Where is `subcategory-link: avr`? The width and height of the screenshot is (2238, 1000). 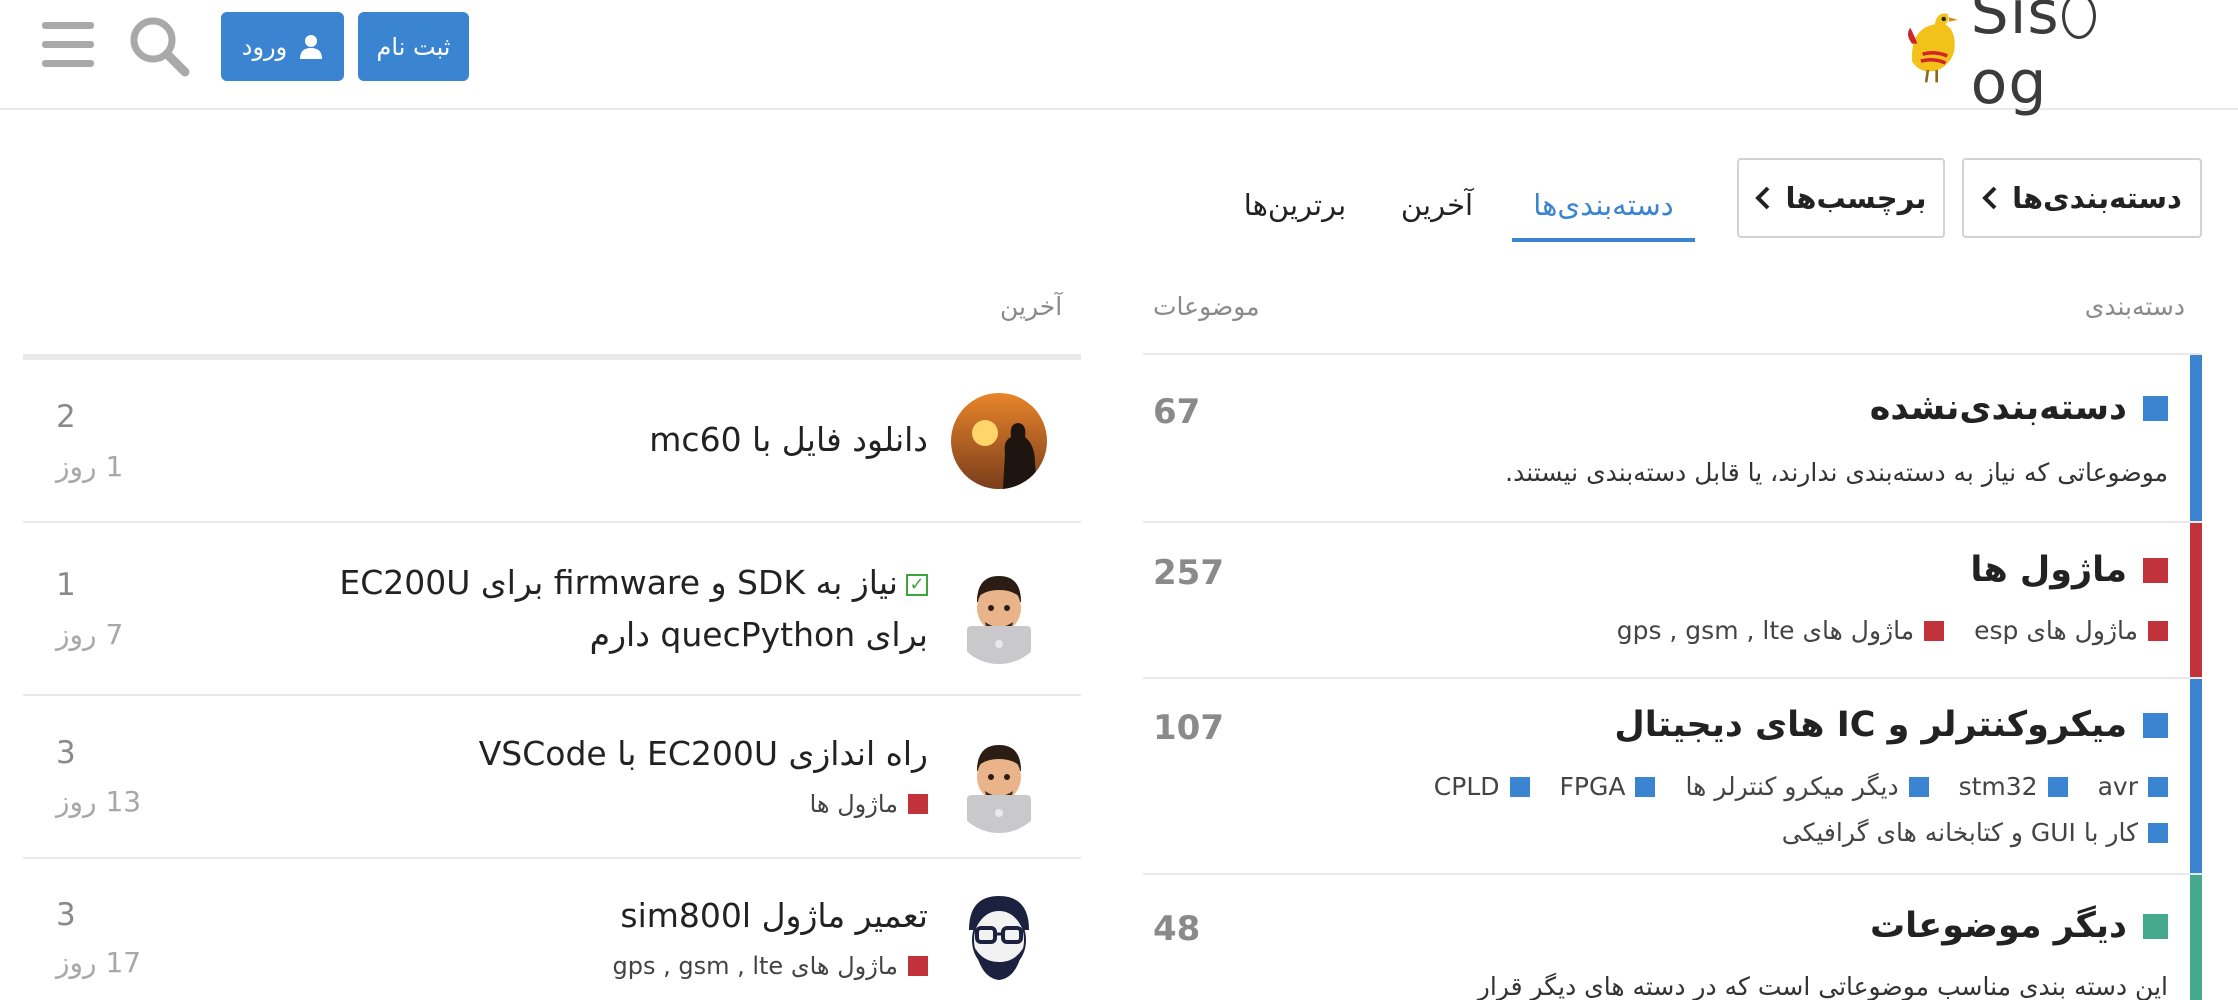
subcategory-link: avr is located at coordinates (2133, 786).